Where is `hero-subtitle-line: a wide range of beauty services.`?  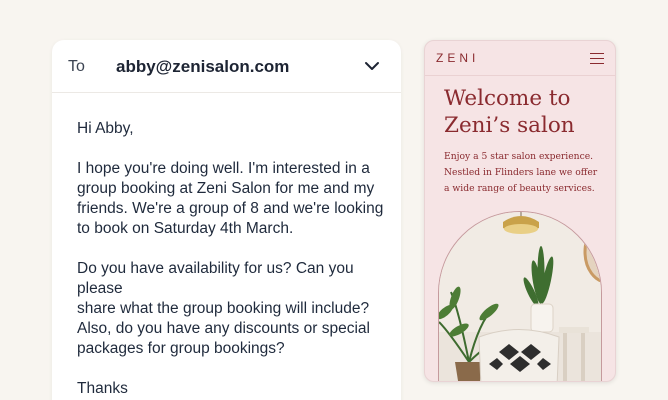
hero-subtitle-line: a wide range of beauty services. is located at coordinates (519, 188).